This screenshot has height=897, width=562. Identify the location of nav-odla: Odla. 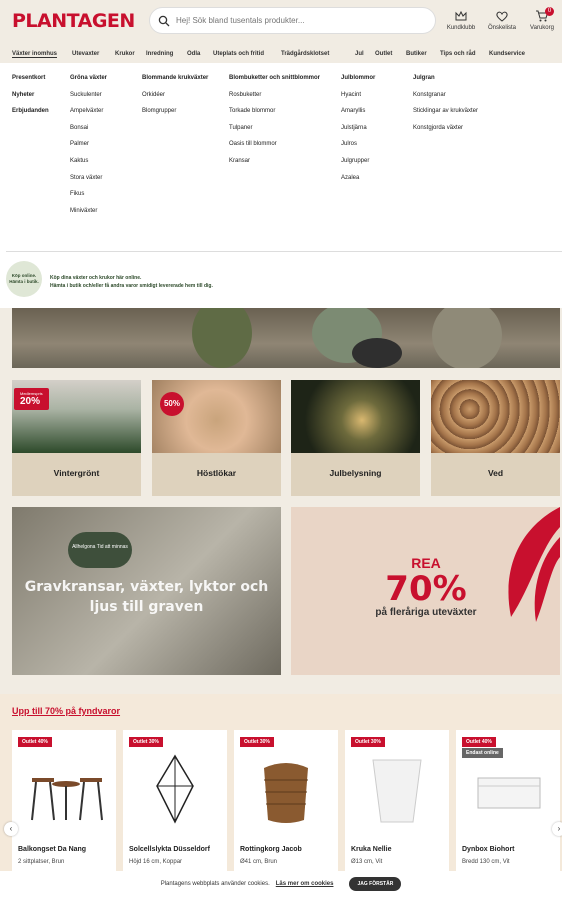
(193, 54).